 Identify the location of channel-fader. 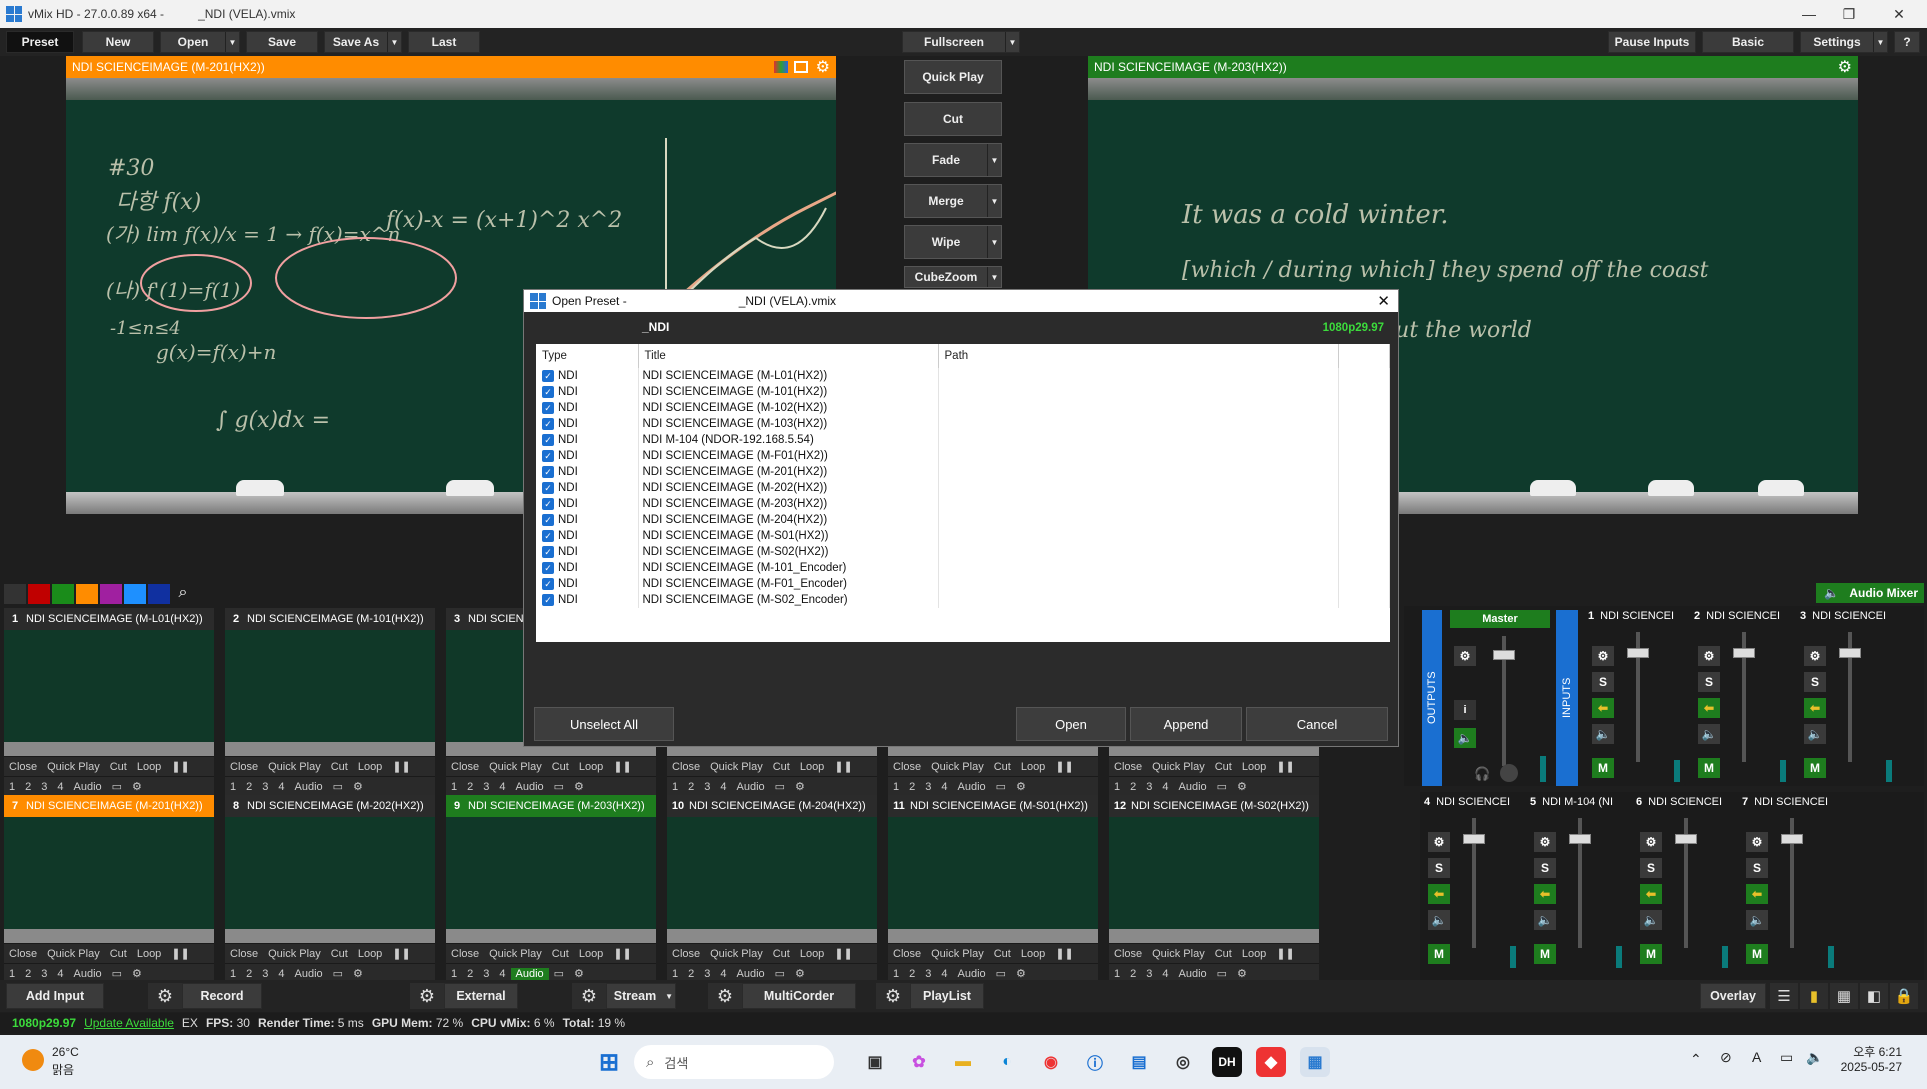
(1580, 839).